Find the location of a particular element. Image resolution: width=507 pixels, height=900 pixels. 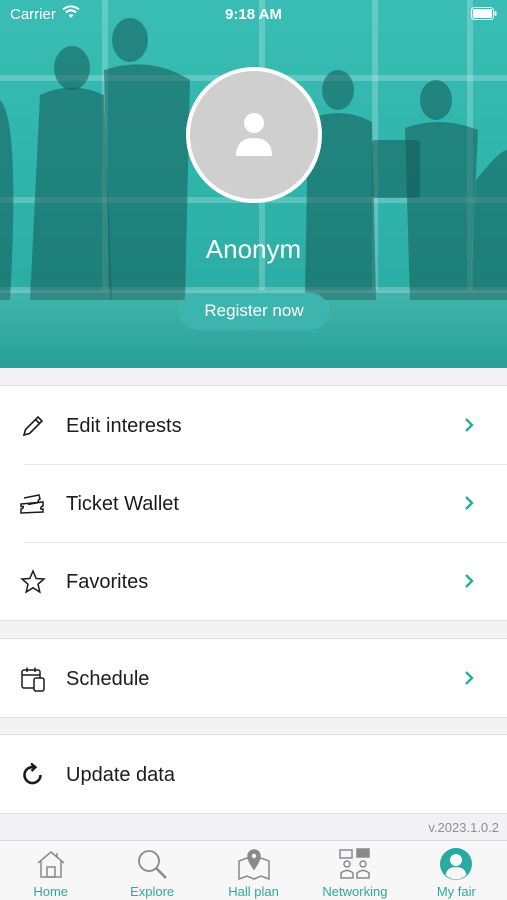

calendar-icon is located at coordinates (33, 679).